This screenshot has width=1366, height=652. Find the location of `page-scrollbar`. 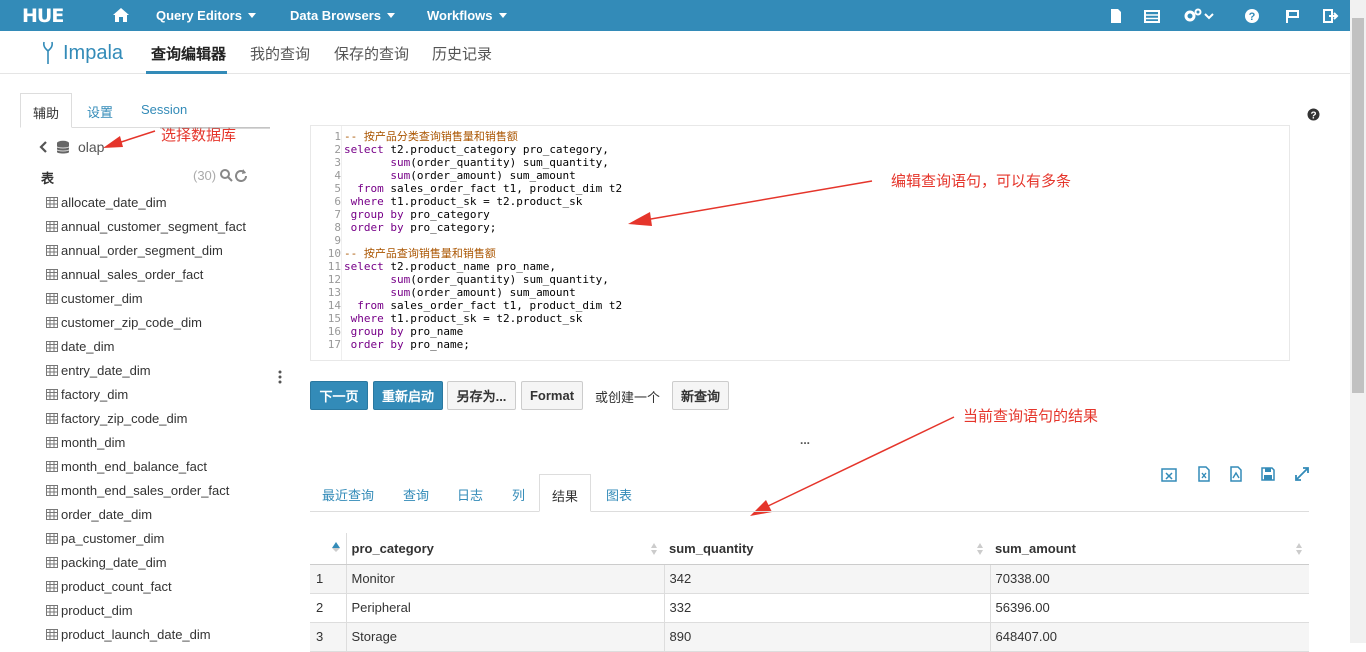

page-scrollbar is located at coordinates (1358, 321).